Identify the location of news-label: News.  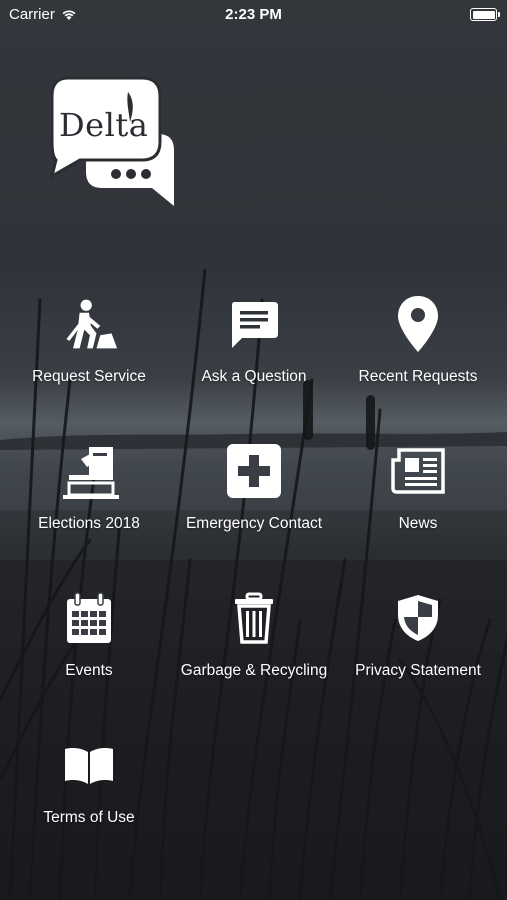
(418, 523).